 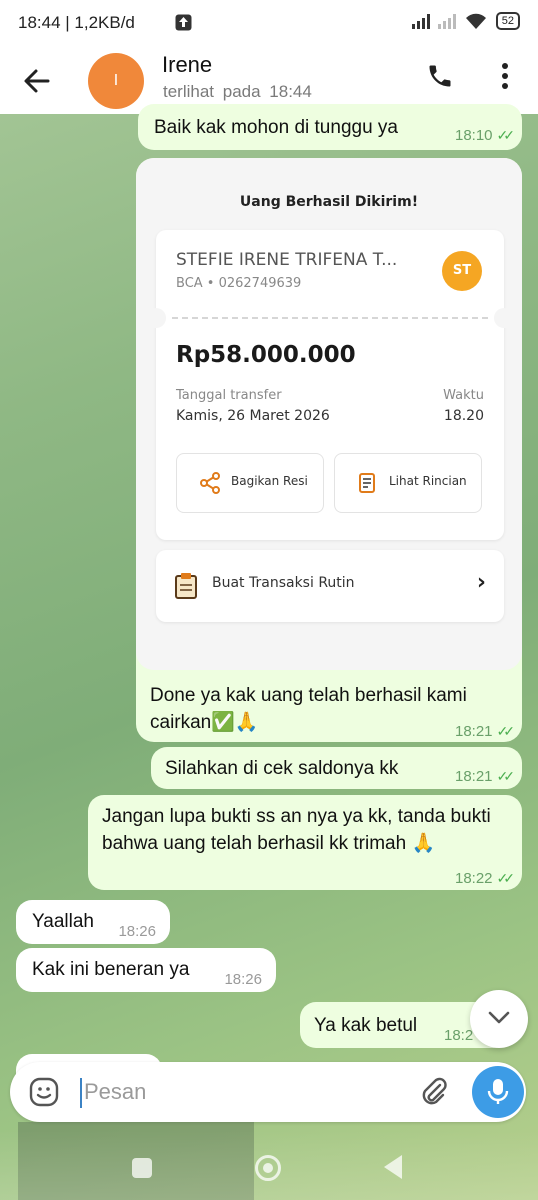 What do you see at coordinates (276, 127) in the screenshot?
I see `message-text: Baik kak mohon di tunggu ya` at bounding box center [276, 127].